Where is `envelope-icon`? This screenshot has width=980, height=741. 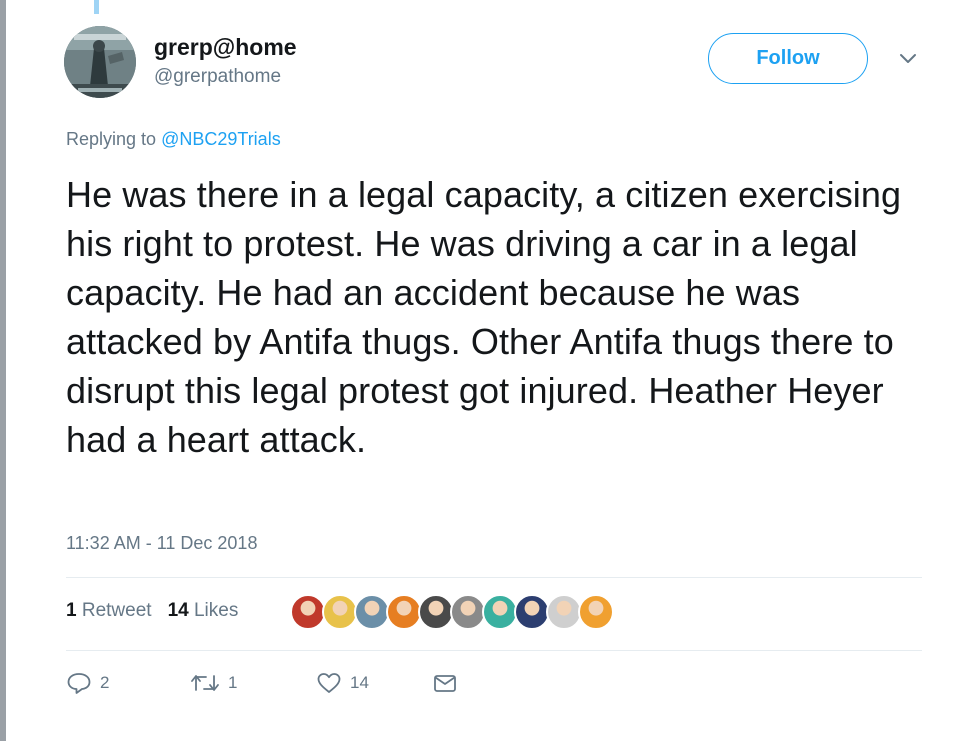 envelope-icon is located at coordinates (445, 683).